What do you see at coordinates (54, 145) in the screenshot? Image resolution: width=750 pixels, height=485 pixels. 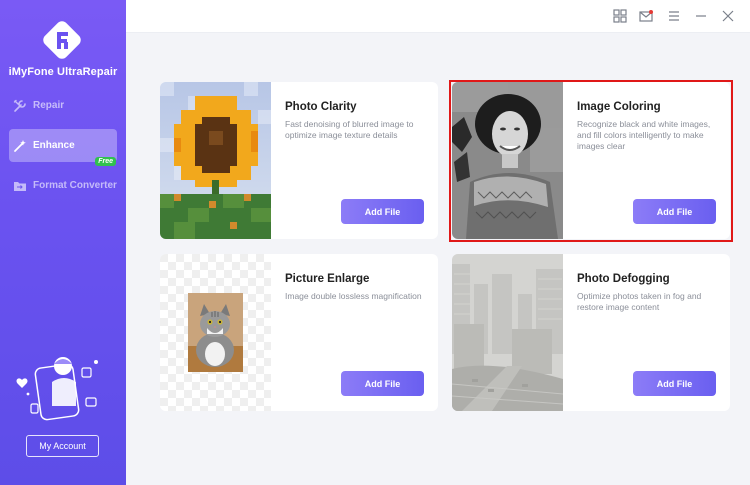 I see `sidebar-item-label: Enhance` at bounding box center [54, 145].